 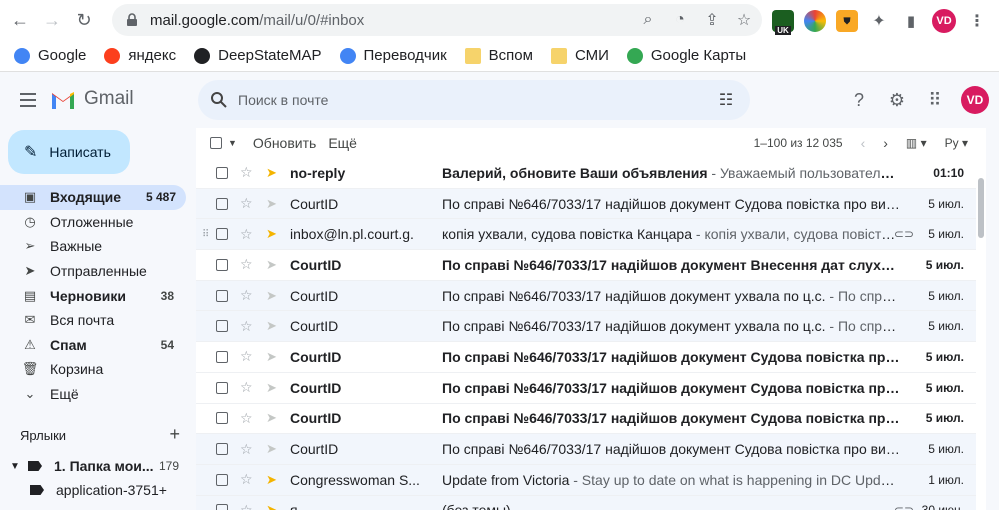 I want to click on list-scrollbar, so click(x=981, y=208).